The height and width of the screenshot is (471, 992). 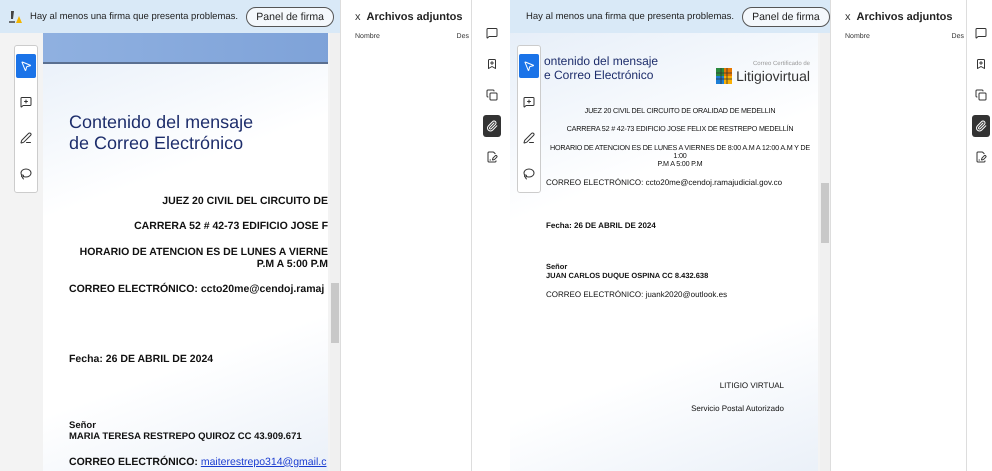 What do you see at coordinates (714, 183) in the screenshot?
I see `email-address: ccto20me@cendoj.ramajudicial.gov.co` at bounding box center [714, 183].